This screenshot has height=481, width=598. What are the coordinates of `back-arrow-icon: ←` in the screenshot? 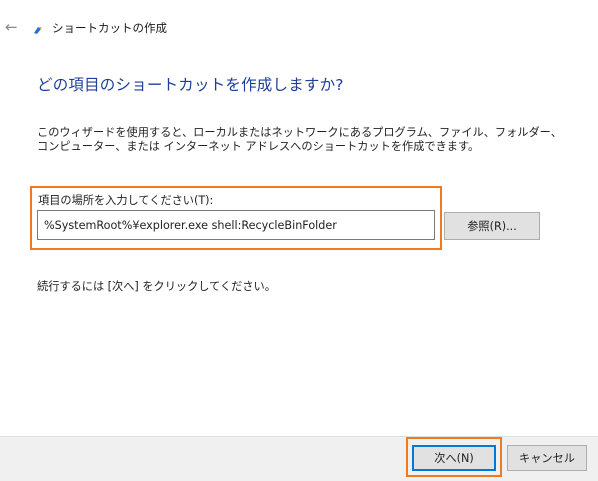 It's located at (14, 27).